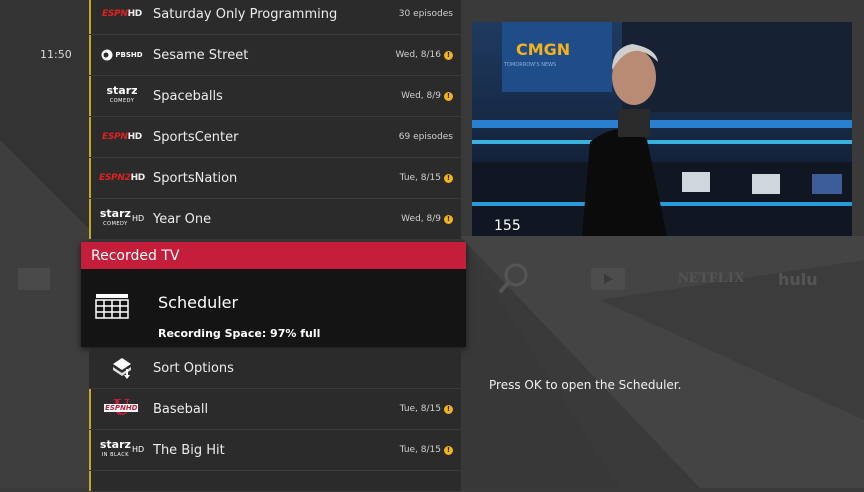 The image size is (864, 492). What do you see at coordinates (514, 279) in the screenshot?
I see `search-icon` at bounding box center [514, 279].